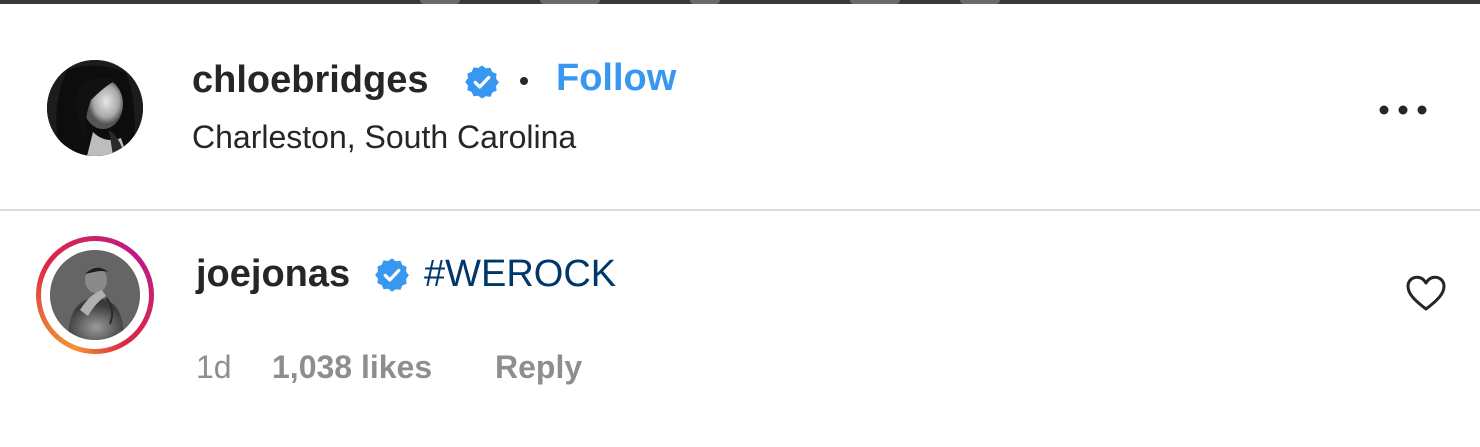 The image size is (1480, 447). What do you see at coordinates (384, 137) in the screenshot?
I see `post-location: Charleston, South Carolina` at bounding box center [384, 137].